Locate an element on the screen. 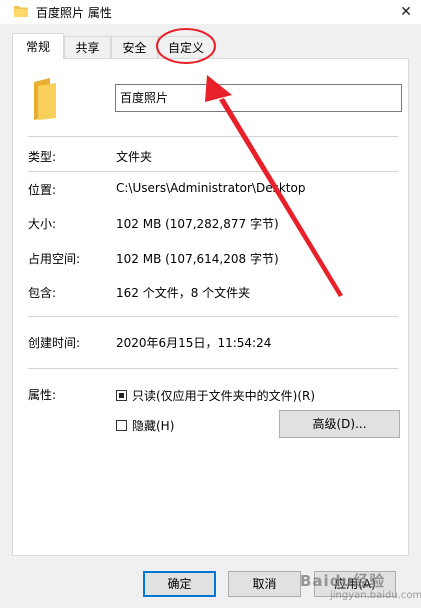  hidden-checkbox is located at coordinates (121, 425).